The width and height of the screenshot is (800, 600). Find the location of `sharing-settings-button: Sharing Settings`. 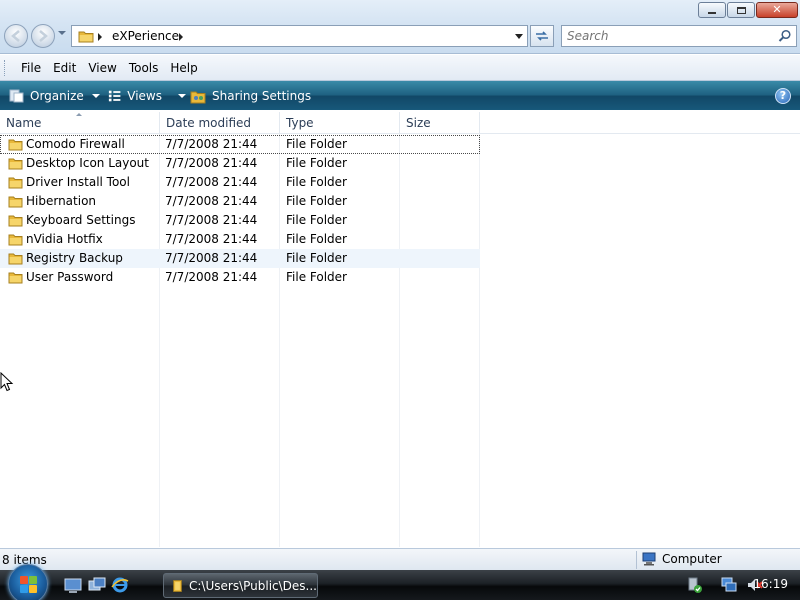

sharing-settings-button: Sharing Settings is located at coordinates (248, 95).